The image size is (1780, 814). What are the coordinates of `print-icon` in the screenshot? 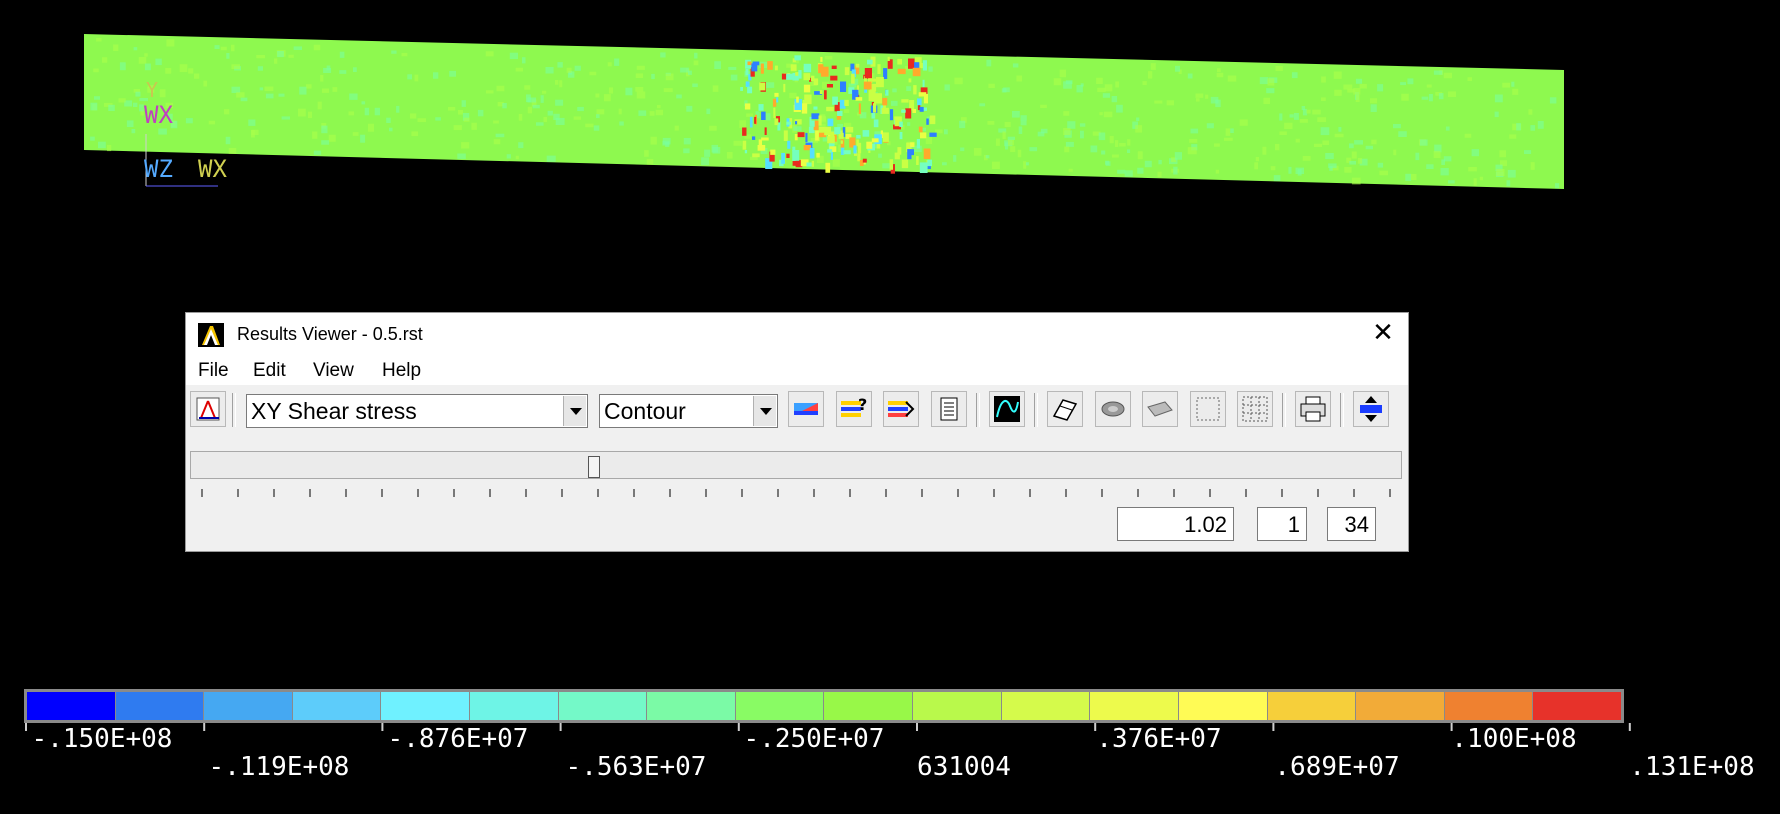 It's located at (1313, 409).